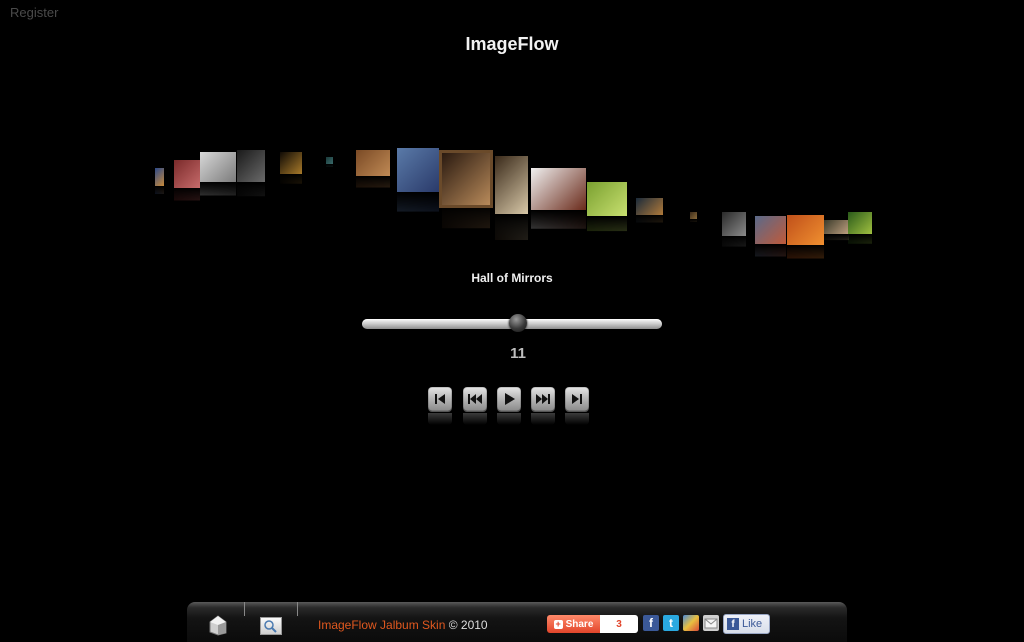  Describe the element at coordinates (513, 412) in the screenshot. I see `playback-controls` at that location.